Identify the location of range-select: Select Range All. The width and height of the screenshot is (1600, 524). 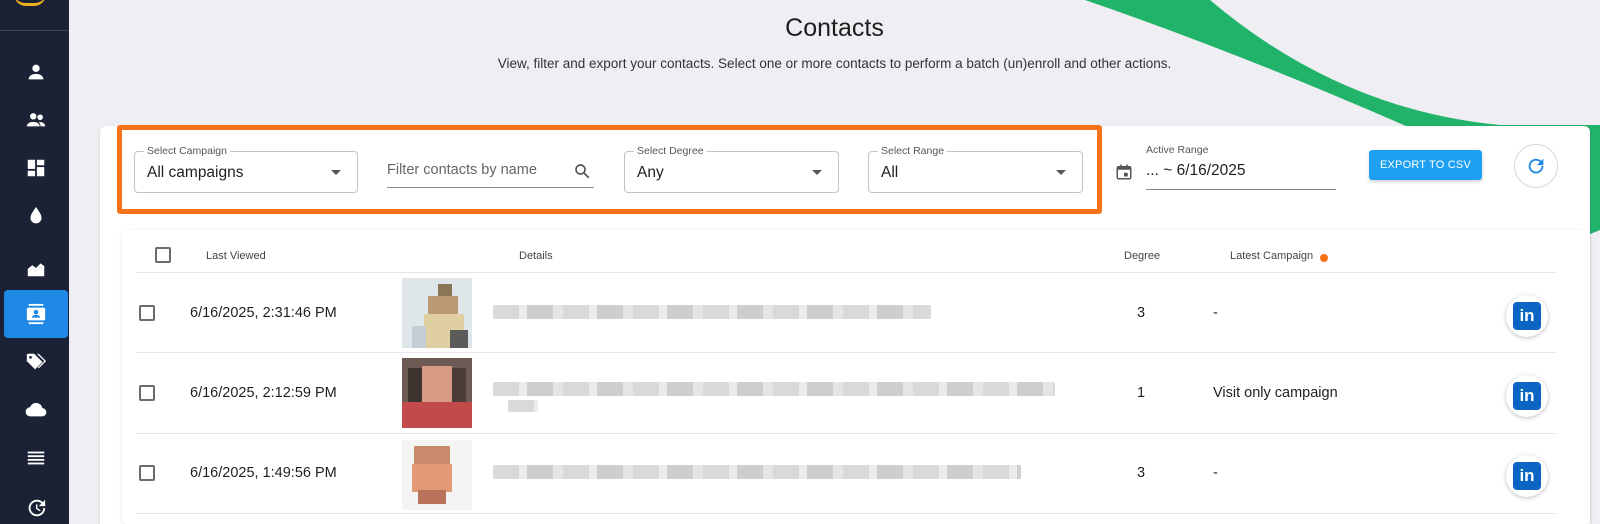
(975, 169).